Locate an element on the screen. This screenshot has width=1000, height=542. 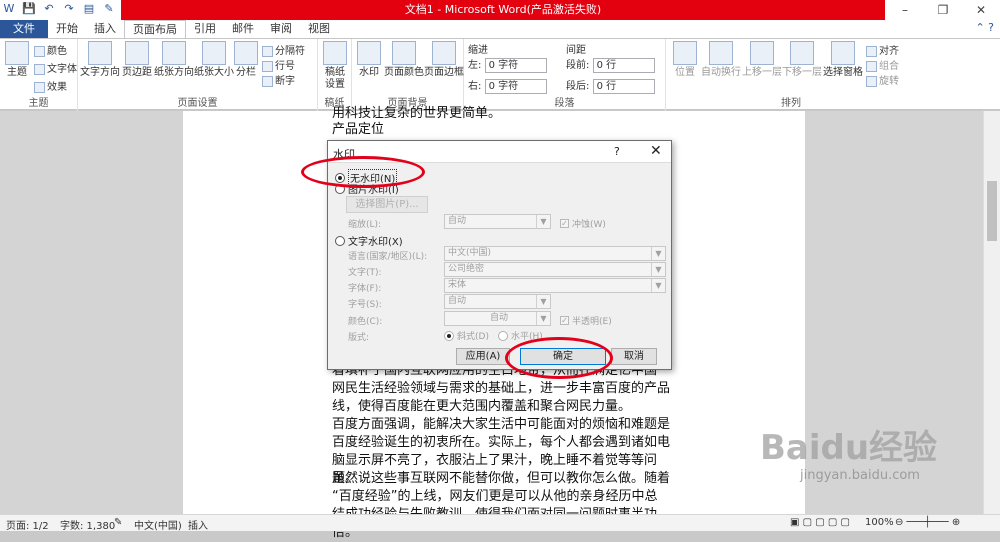
breaks-button: 分隔符 is located at coordinates (283, 49).